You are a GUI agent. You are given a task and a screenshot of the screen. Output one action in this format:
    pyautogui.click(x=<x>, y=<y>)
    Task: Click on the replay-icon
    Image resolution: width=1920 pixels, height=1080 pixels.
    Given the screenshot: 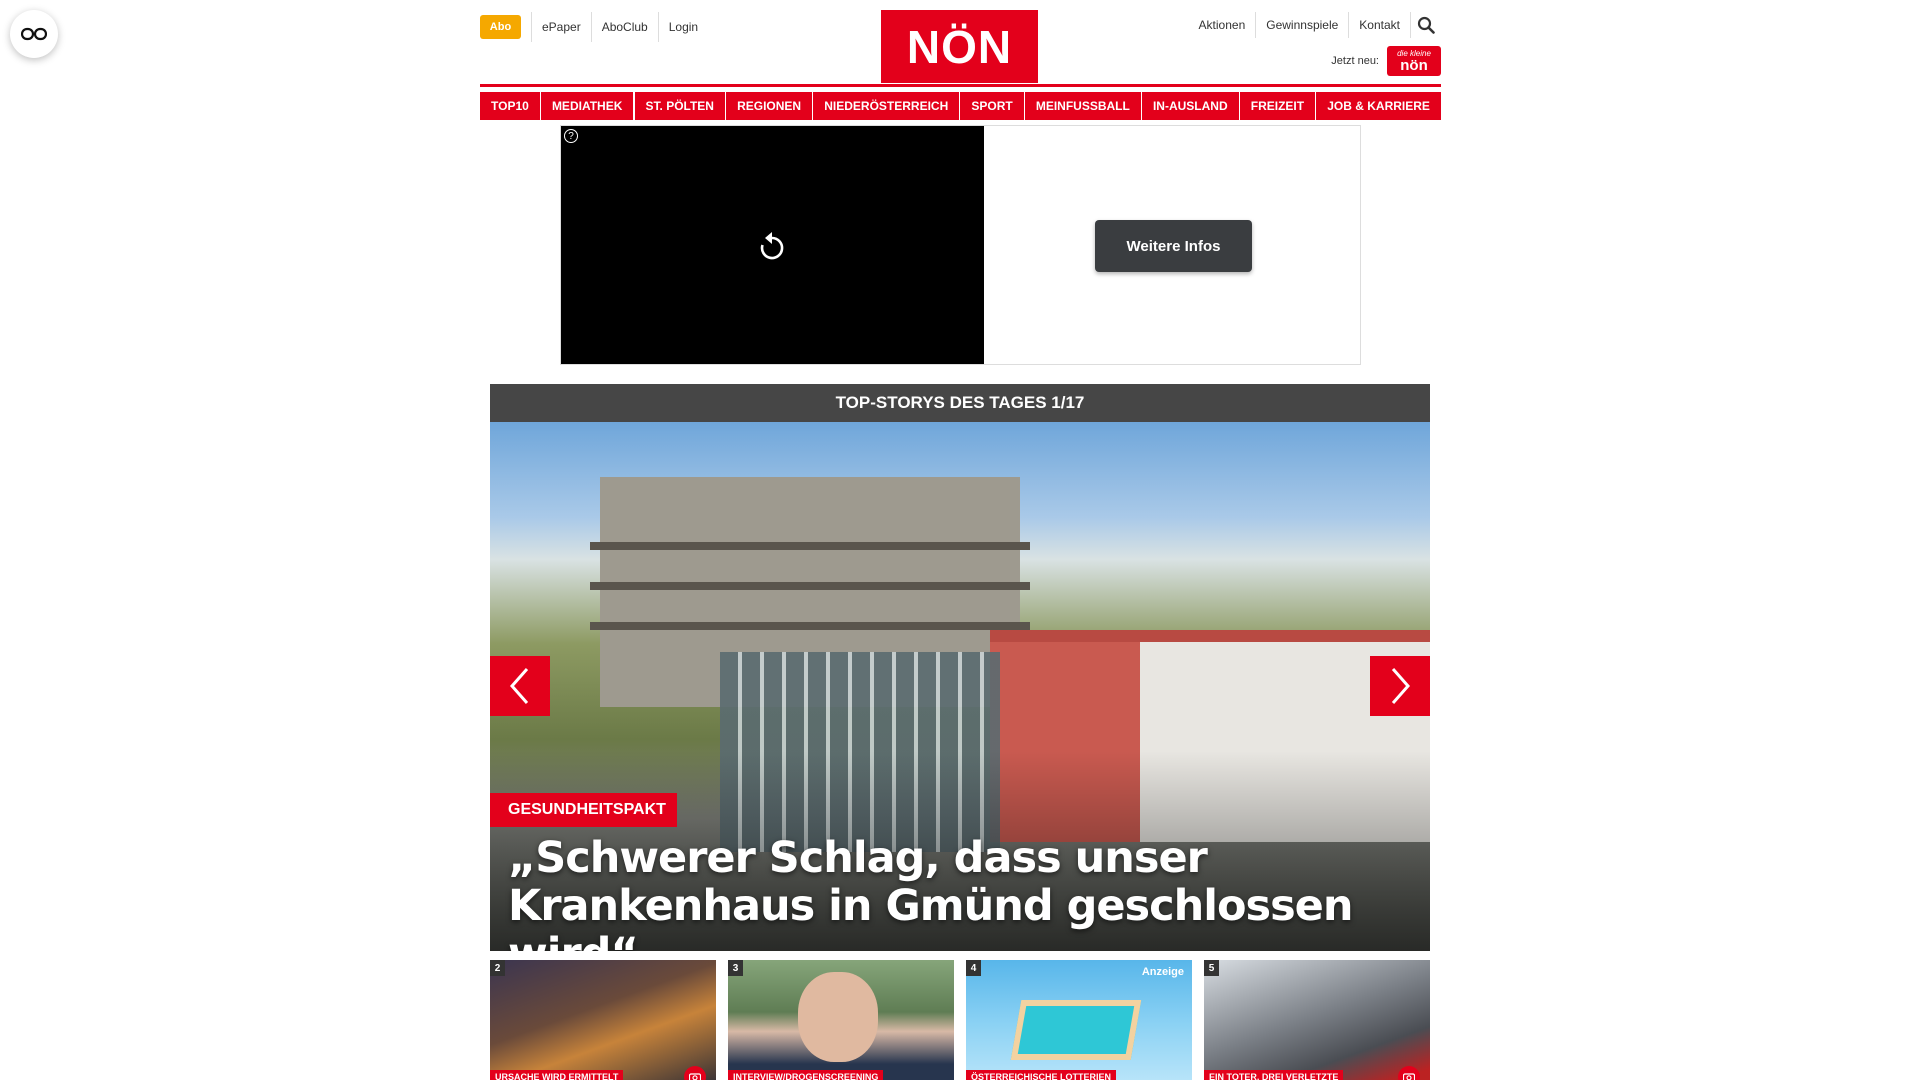 What is the action you would take?
    pyautogui.click(x=772, y=246)
    